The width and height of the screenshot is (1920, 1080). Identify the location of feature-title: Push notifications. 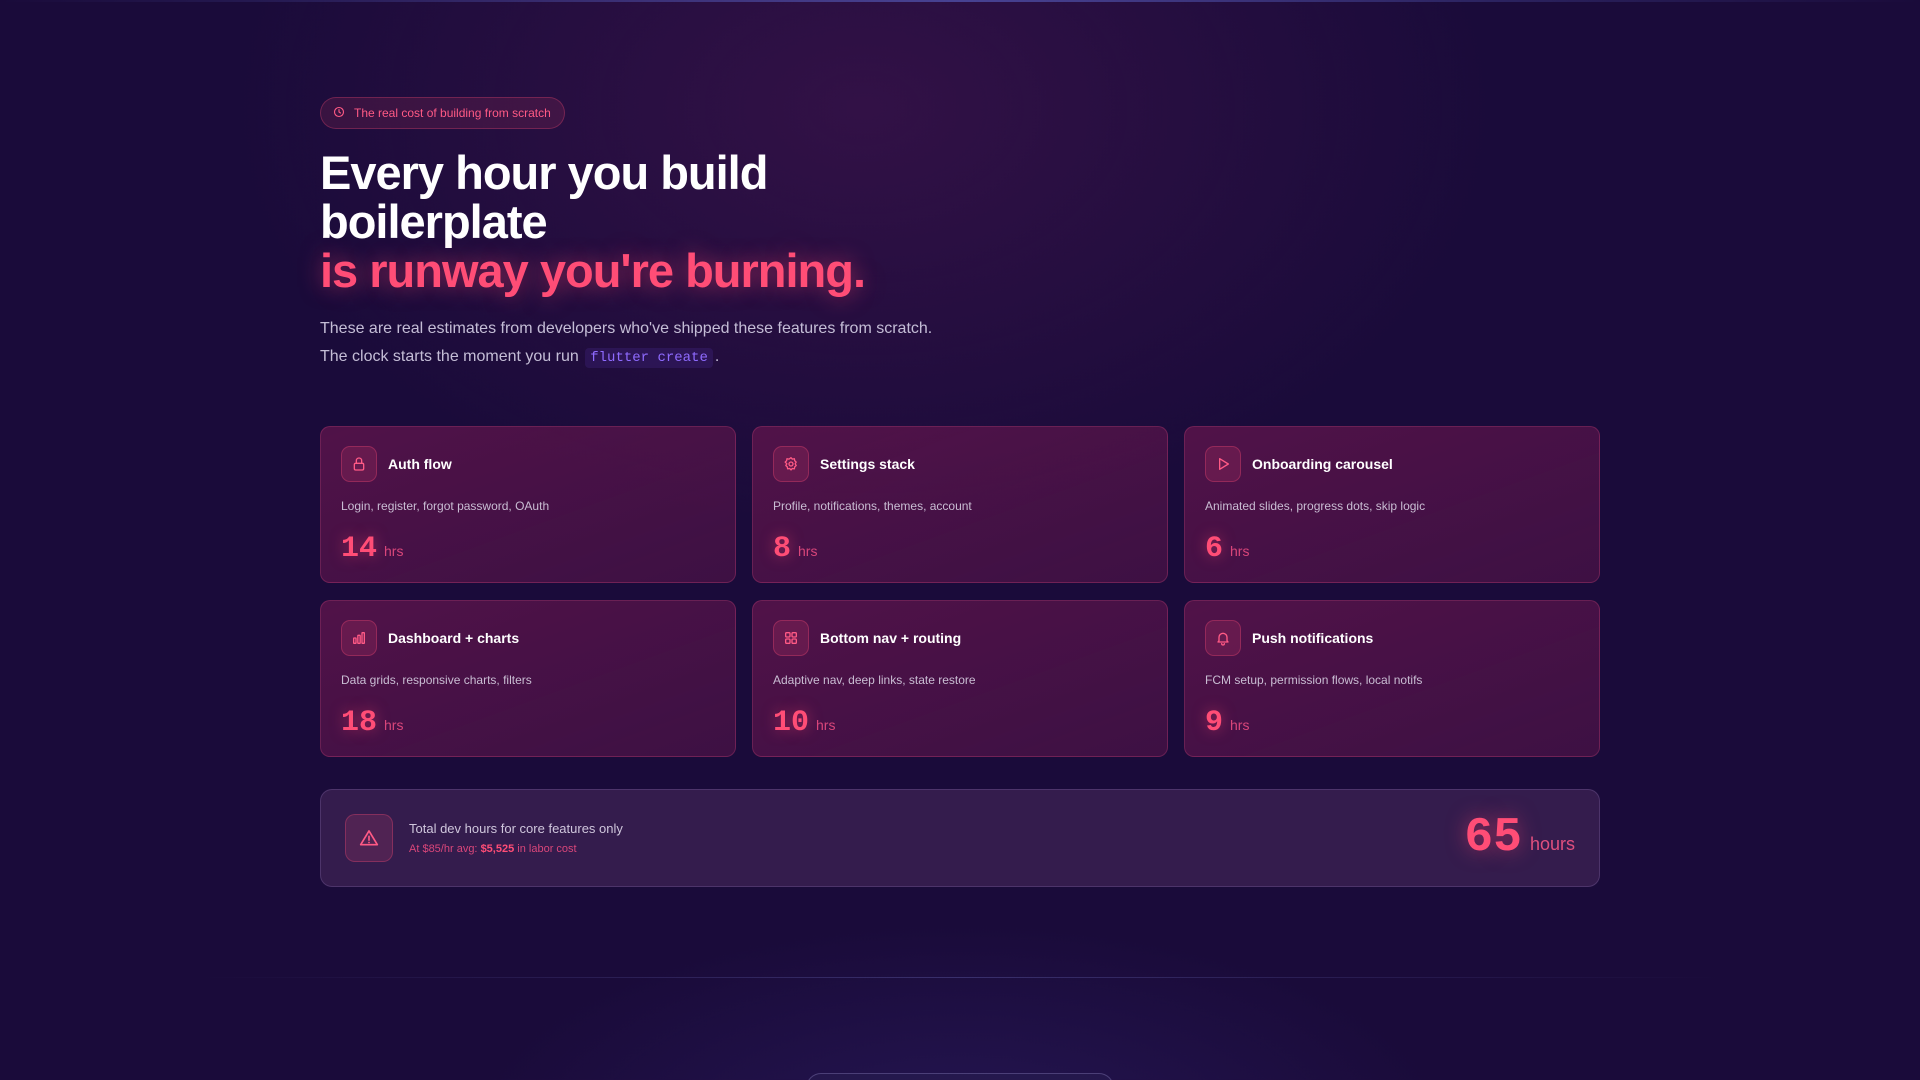
(1313, 638).